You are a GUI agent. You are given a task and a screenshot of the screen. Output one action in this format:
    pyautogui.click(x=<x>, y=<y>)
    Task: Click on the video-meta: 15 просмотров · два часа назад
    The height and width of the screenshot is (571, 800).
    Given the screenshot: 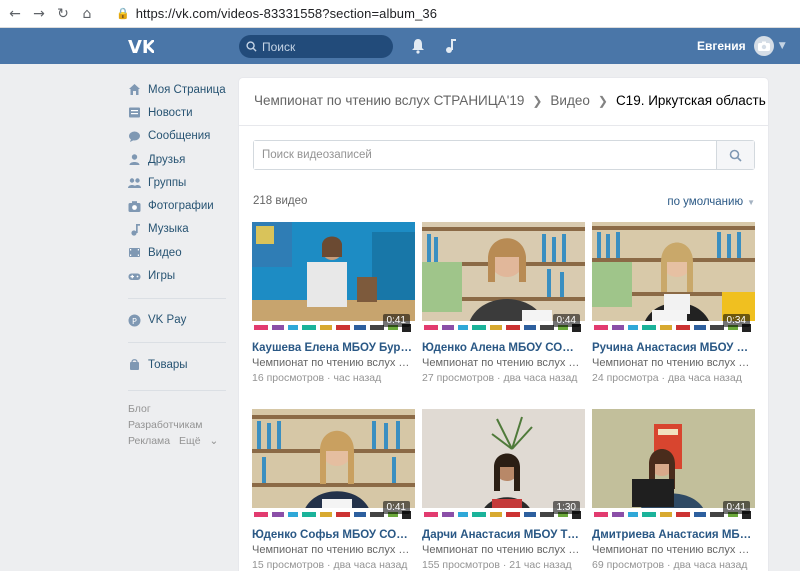 What is the action you would take?
    pyautogui.click(x=333, y=565)
    